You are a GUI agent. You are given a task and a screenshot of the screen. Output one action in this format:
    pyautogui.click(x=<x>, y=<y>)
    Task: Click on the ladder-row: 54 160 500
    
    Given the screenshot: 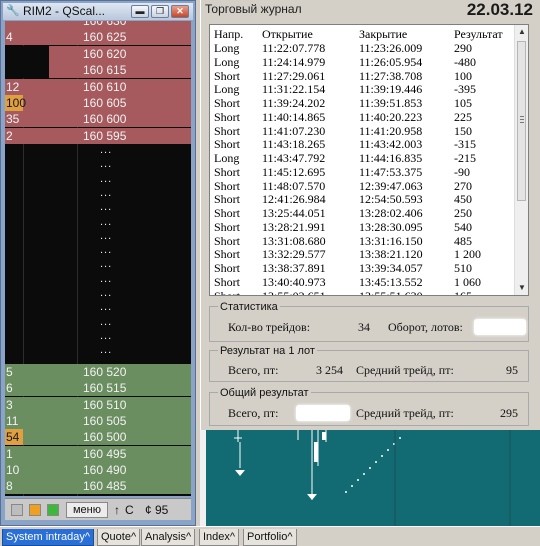 What is the action you would take?
    pyautogui.click(x=98, y=437)
    